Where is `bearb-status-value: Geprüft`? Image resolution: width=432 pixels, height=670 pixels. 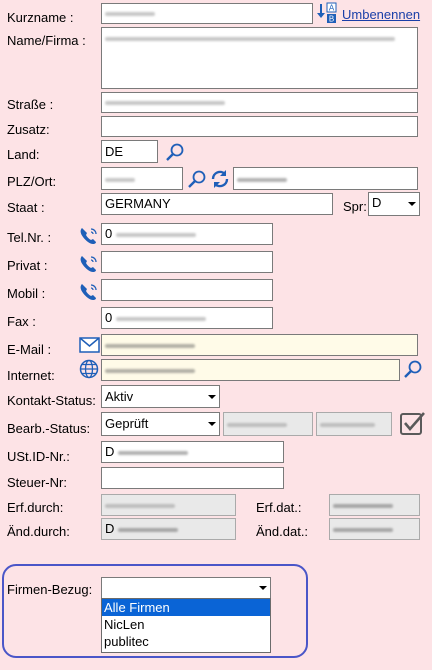 bearb-status-value: Geprüft is located at coordinates (127, 423).